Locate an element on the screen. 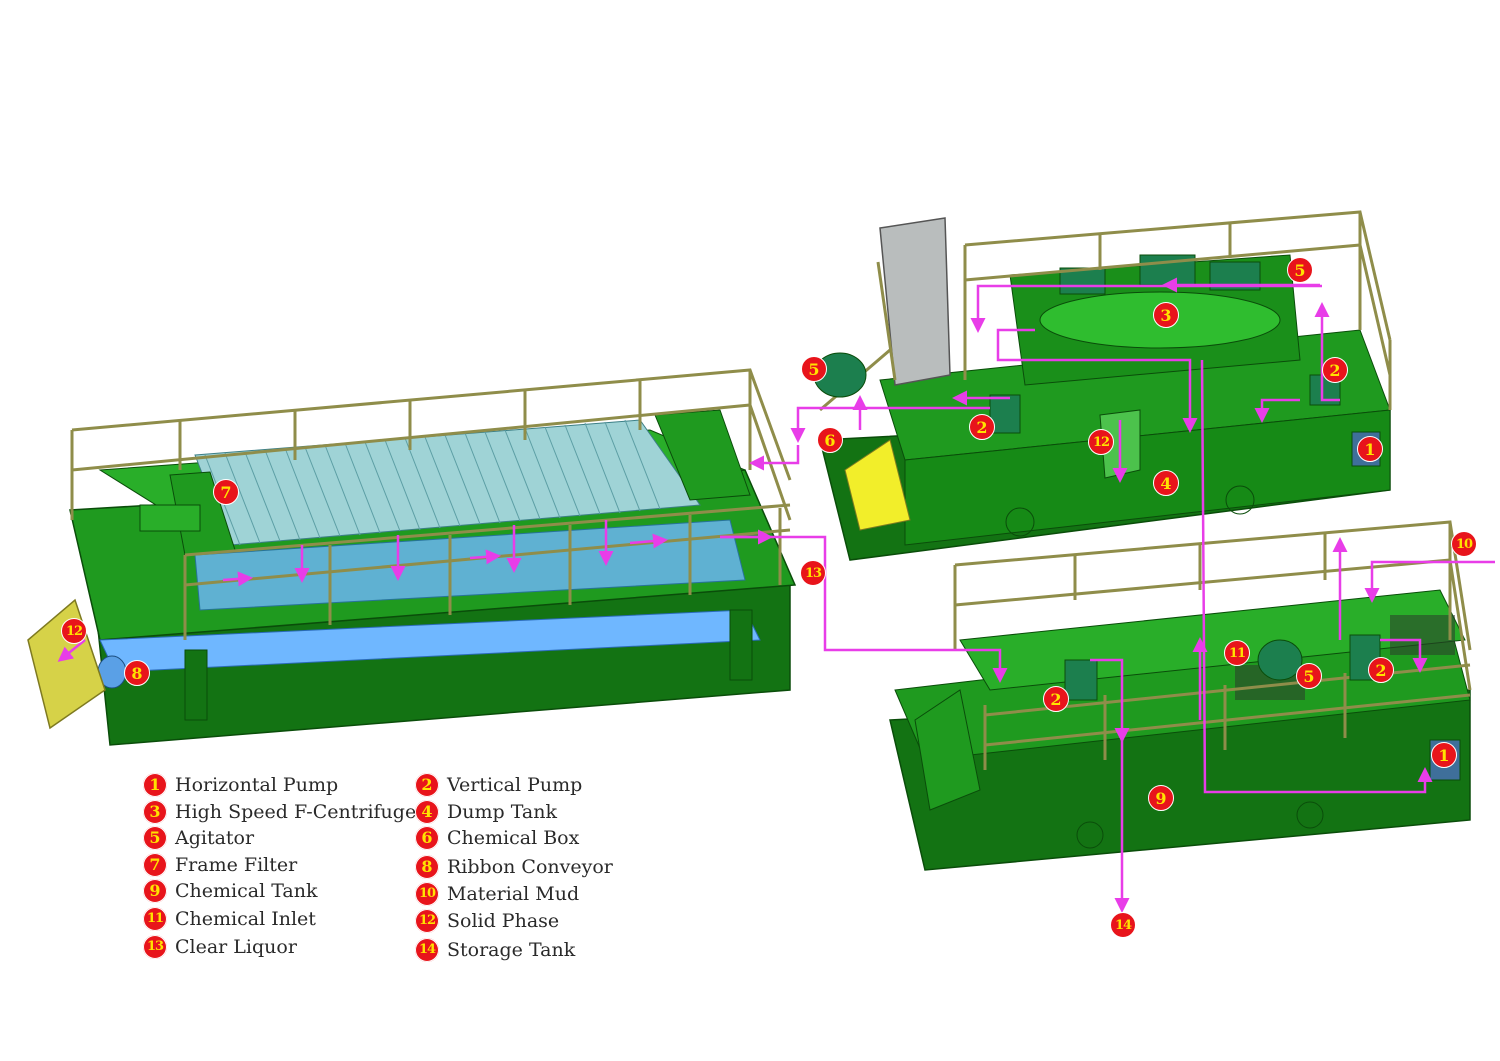 Image resolution: width=1500 pixels, height=1061 pixels. callout-chemical-inlet: 11 is located at coordinates (1237, 653).